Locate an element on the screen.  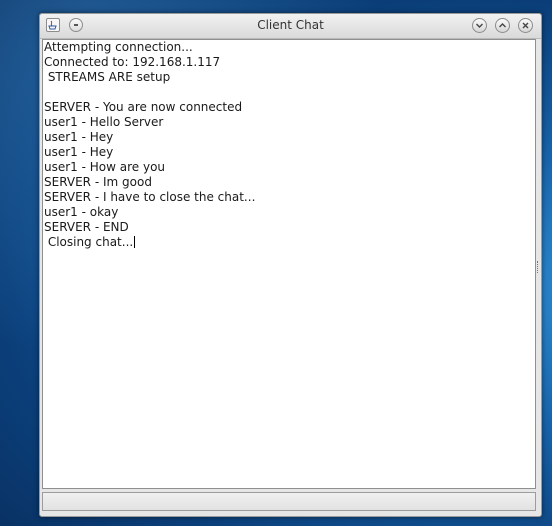
resize-grip is located at coordinates (539, 267).